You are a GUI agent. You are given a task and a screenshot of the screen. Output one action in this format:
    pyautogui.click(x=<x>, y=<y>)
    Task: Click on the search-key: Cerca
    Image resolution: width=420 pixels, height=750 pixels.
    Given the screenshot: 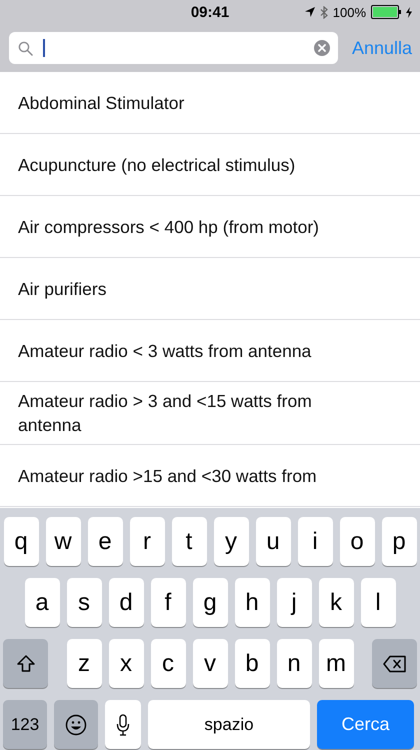 What is the action you would take?
    pyautogui.click(x=365, y=724)
    